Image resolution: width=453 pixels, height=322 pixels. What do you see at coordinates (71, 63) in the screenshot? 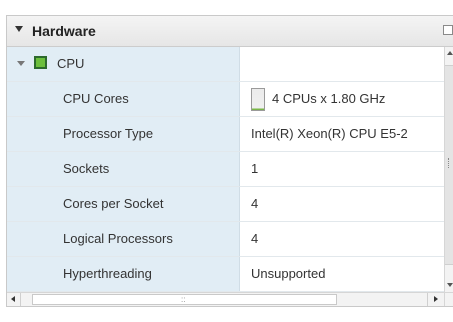
I see `cpu-group-label: CPU` at bounding box center [71, 63].